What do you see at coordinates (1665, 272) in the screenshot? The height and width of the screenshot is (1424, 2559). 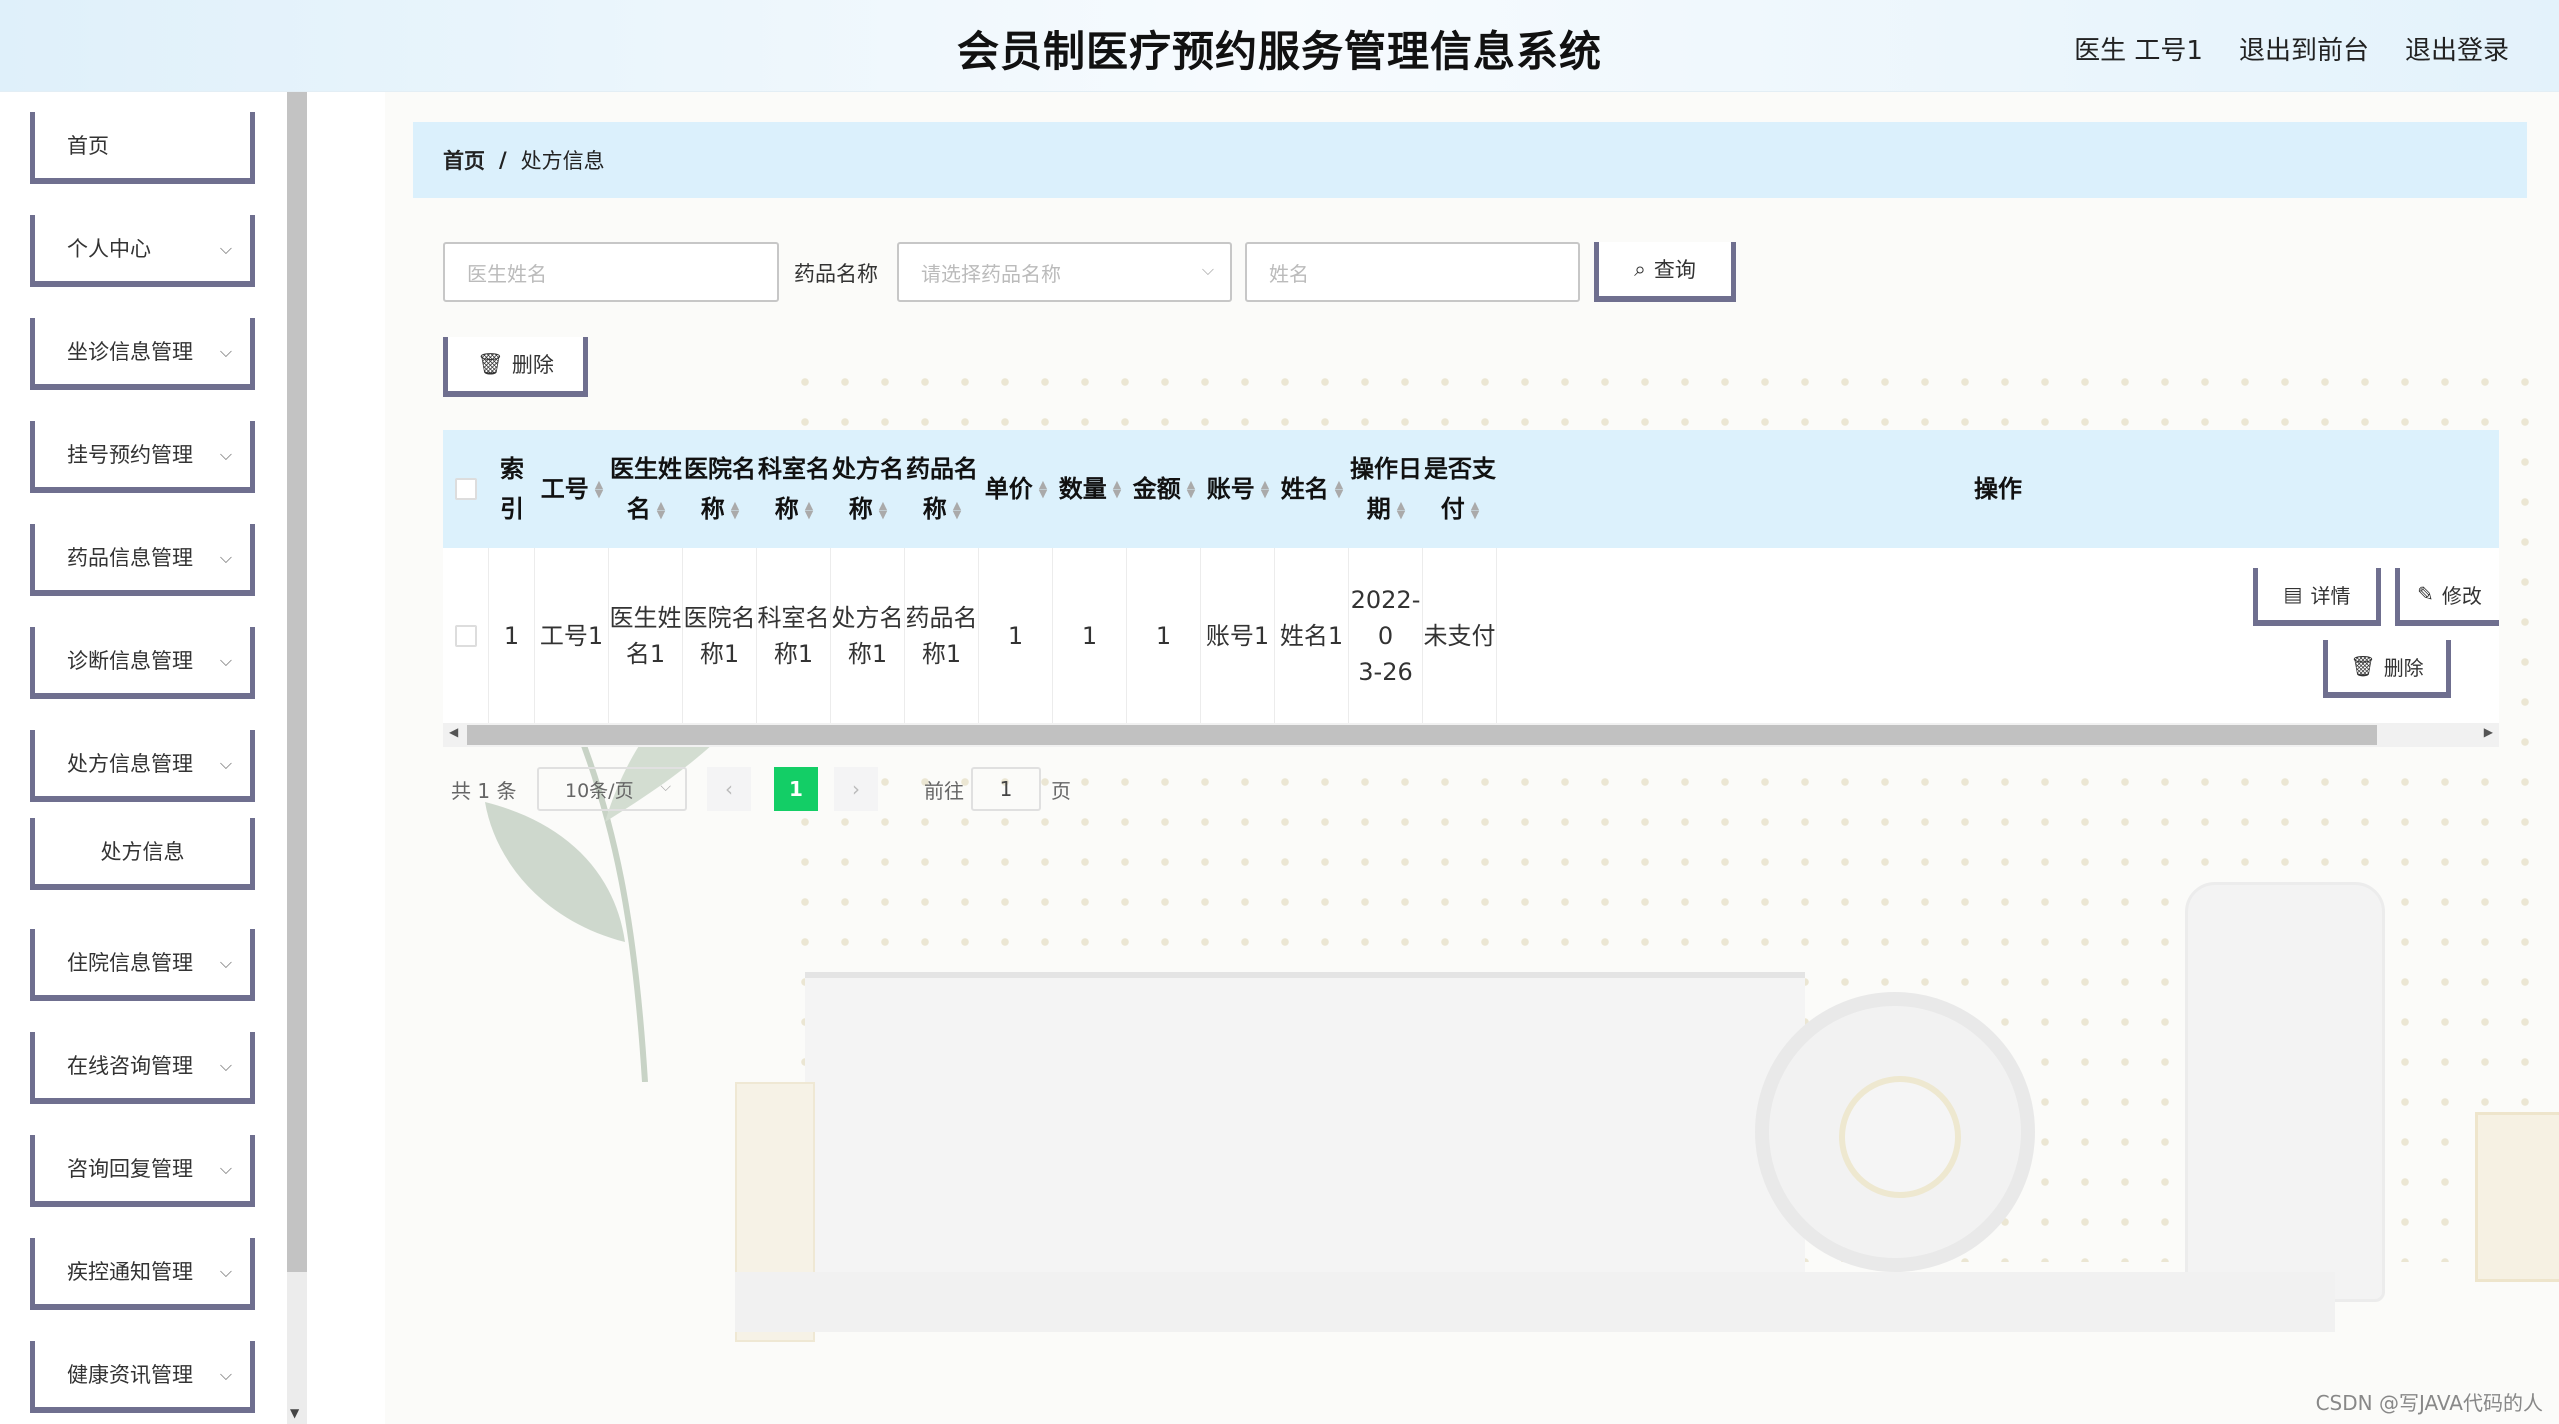 I see `query-button: ⌕ 查询` at bounding box center [1665, 272].